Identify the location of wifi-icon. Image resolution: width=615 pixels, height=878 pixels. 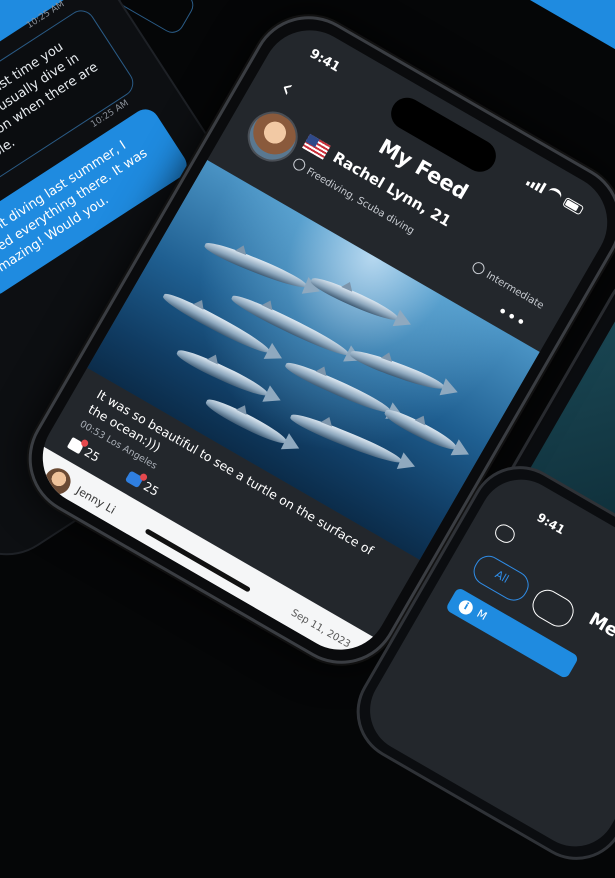
(554, 194).